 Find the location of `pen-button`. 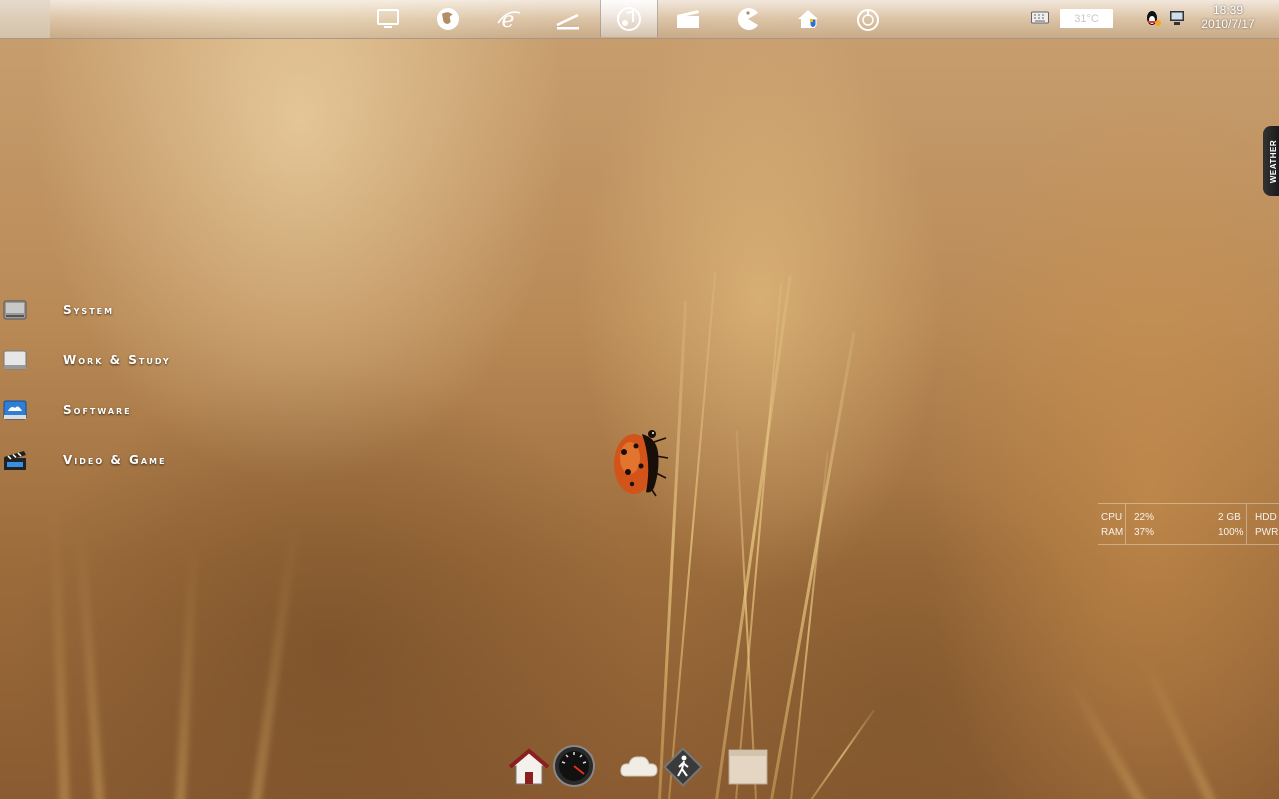

pen-button is located at coordinates (568, 18).